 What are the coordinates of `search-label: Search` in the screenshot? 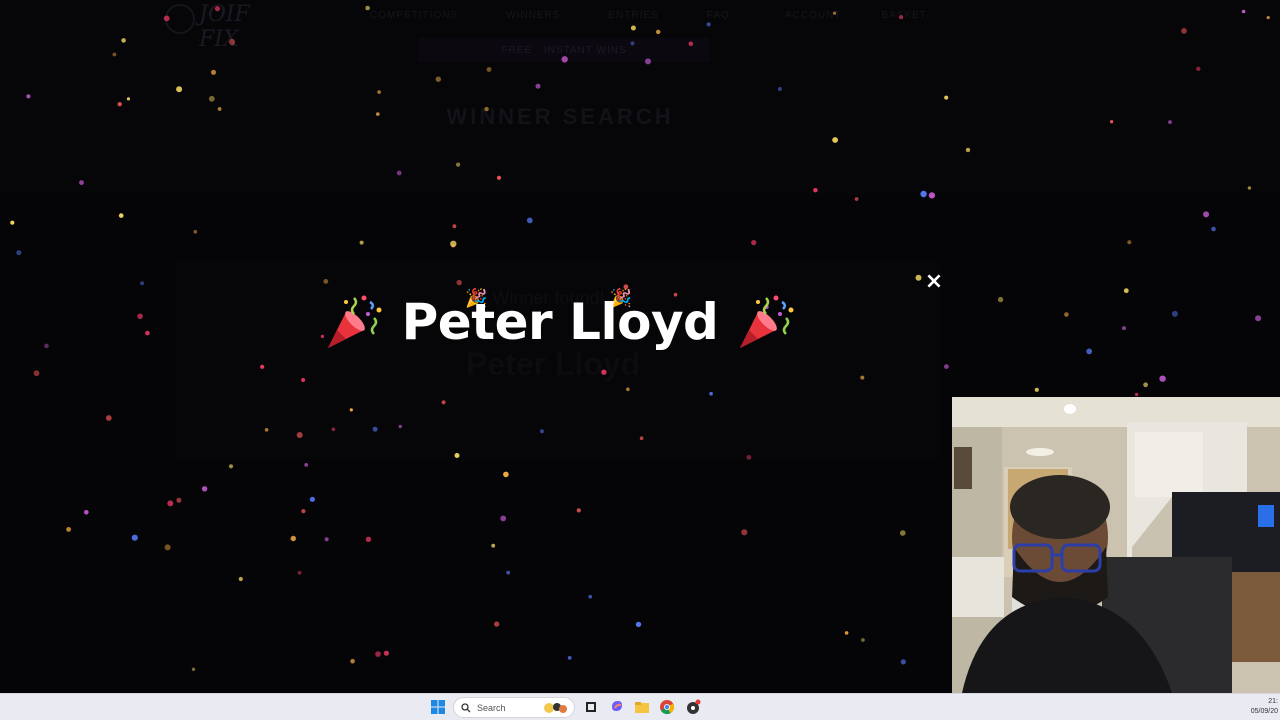 It's located at (491, 707).